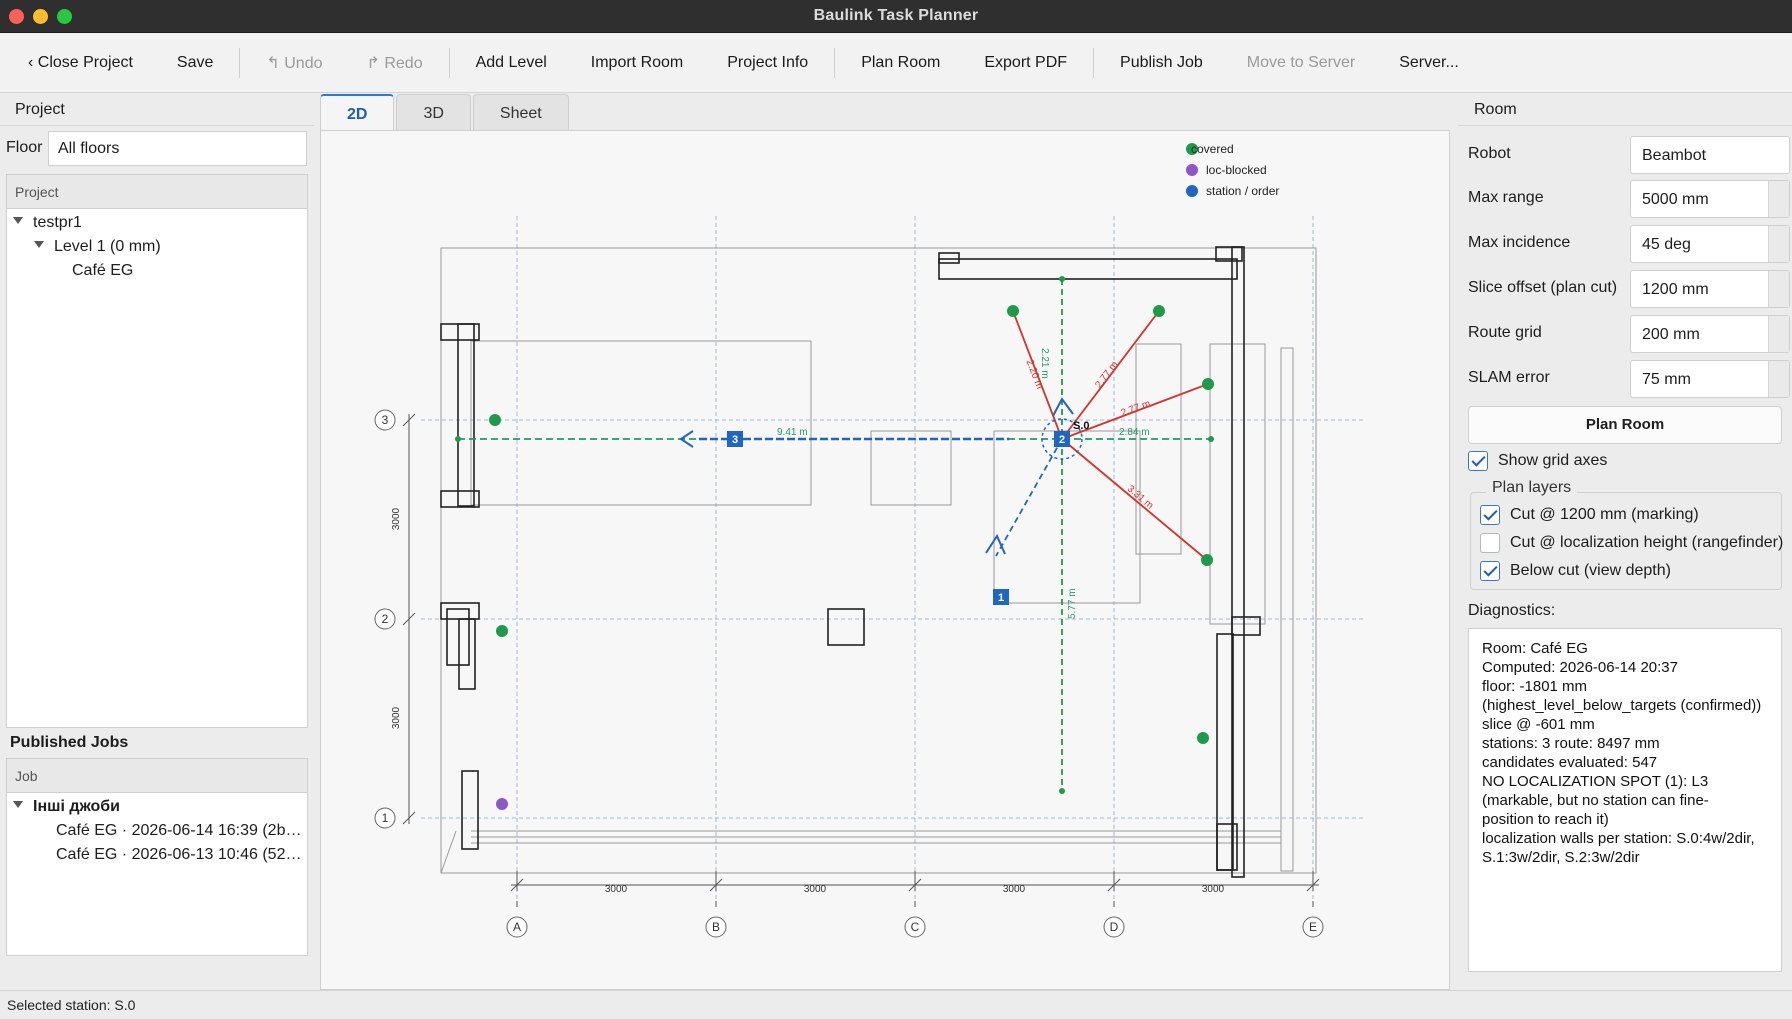  I want to click on tab-3d: 3D, so click(433, 112).